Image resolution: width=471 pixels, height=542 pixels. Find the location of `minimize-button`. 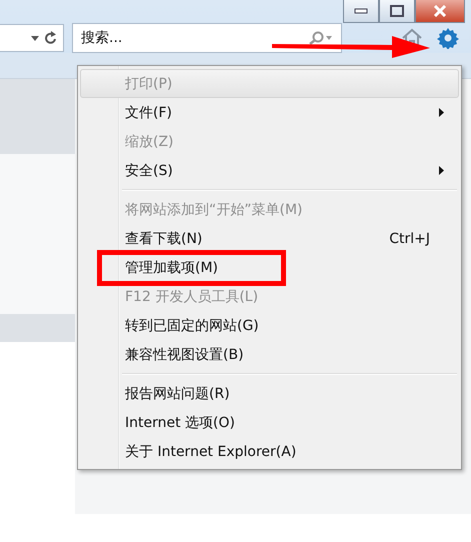

minimize-button is located at coordinates (361, 11).